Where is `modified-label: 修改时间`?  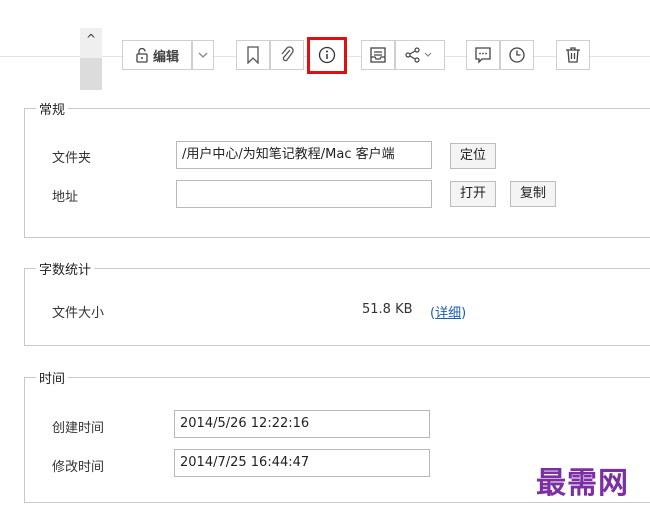 modified-label: 修改时间 is located at coordinates (78, 467).